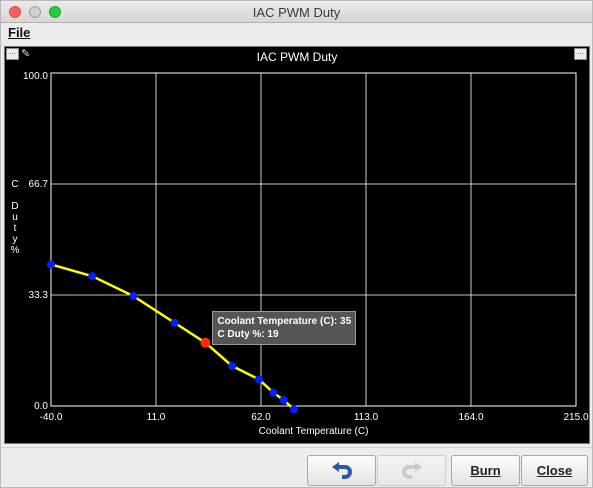  What do you see at coordinates (248, 334) in the screenshot?
I see `tooltip-y-value: C Duty %: 19` at bounding box center [248, 334].